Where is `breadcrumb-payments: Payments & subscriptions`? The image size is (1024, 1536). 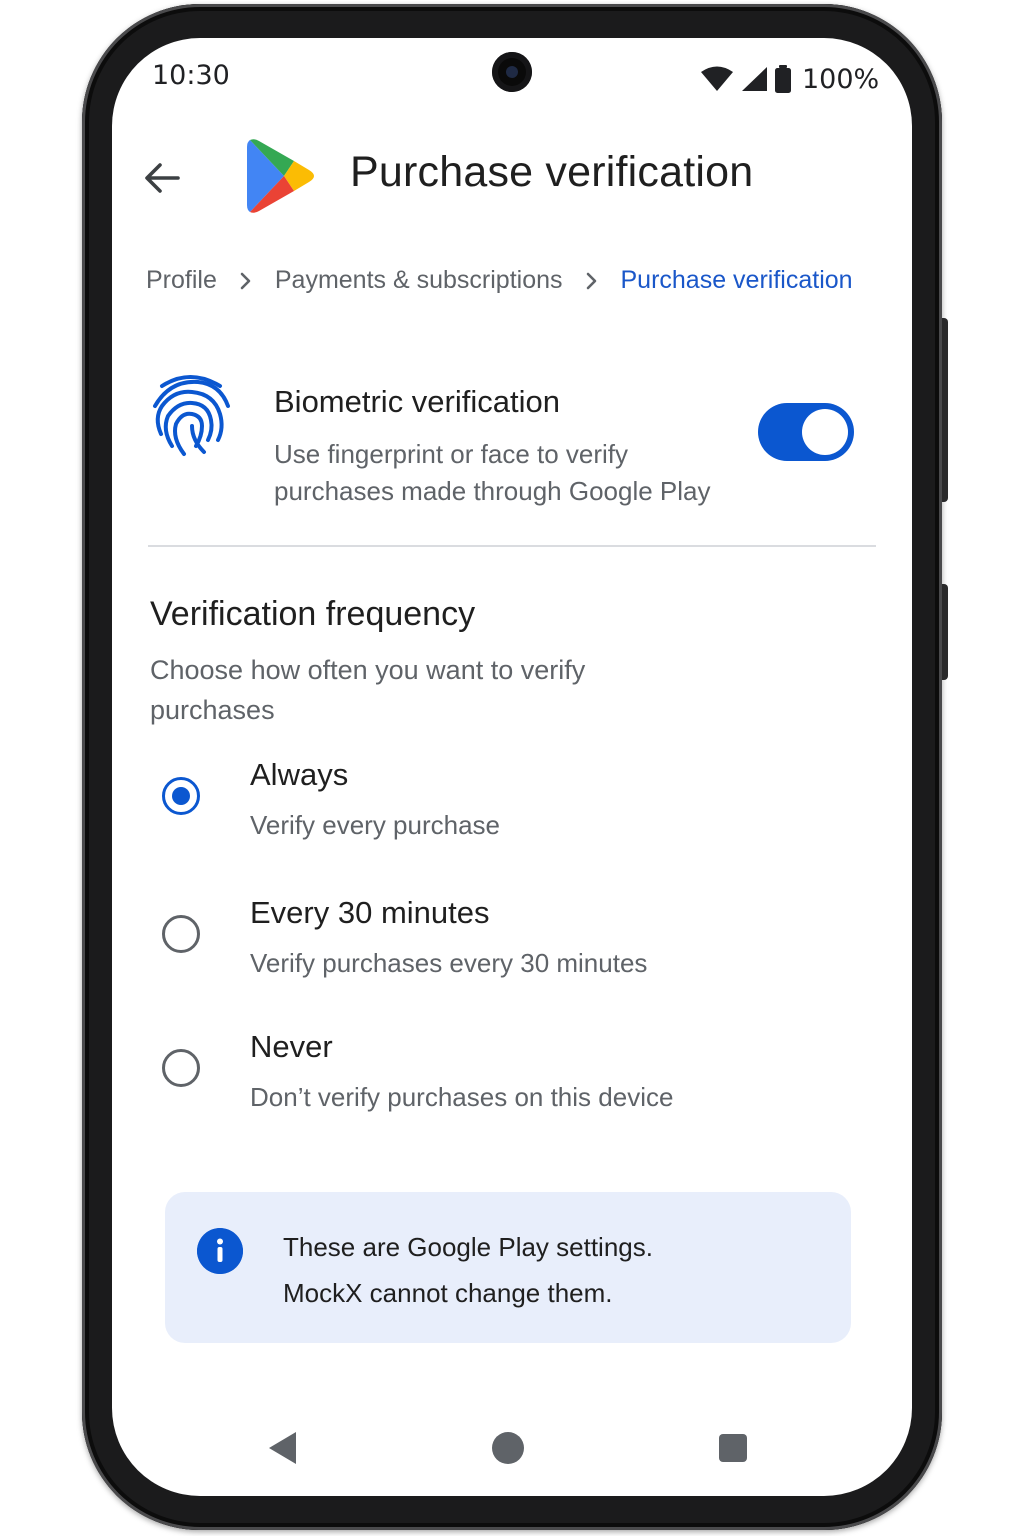 breadcrumb-payments: Payments & subscriptions is located at coordinates (419, 280).